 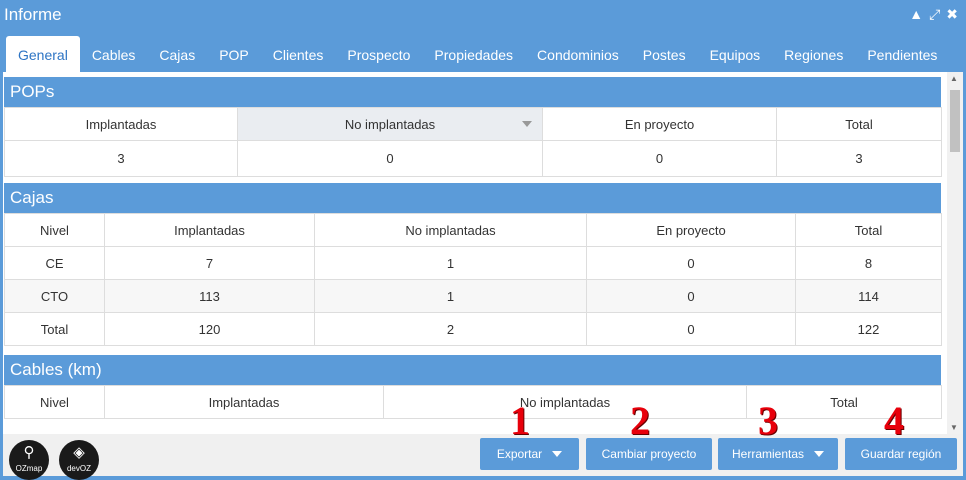 I want to click on ozmap-logo: ⚲ OZmap, so click(x=29, y=460).